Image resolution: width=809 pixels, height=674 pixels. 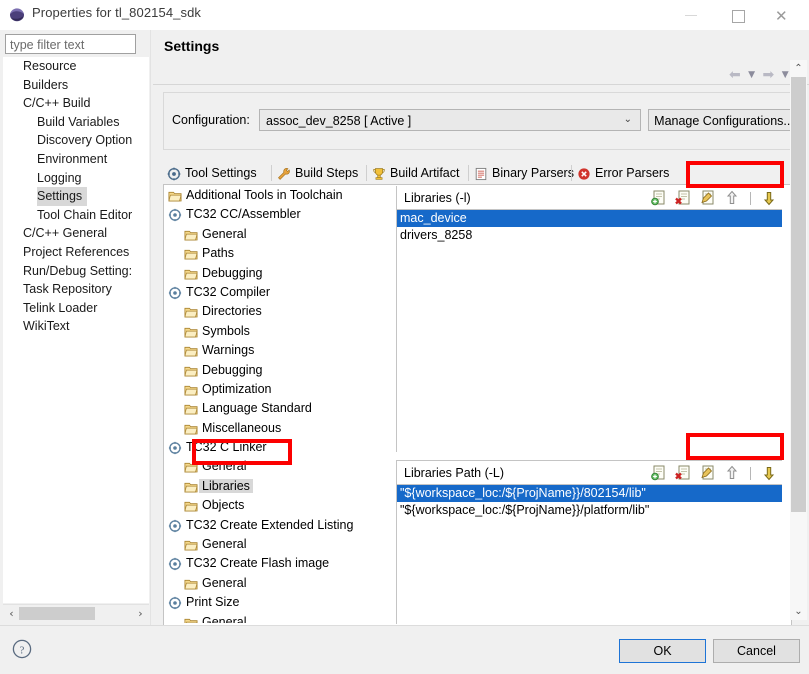 What do you see at coordinates (268, 486) in the screenshot?
I see `tool-tree-item-linker-libraries: Libraries` at bounding box center [268, 486].